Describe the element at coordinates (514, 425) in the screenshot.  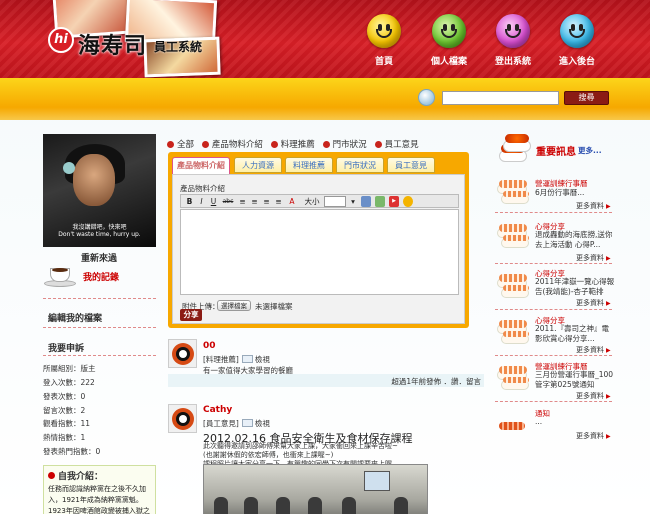
I see `shrimp-thumbnail` at that location.